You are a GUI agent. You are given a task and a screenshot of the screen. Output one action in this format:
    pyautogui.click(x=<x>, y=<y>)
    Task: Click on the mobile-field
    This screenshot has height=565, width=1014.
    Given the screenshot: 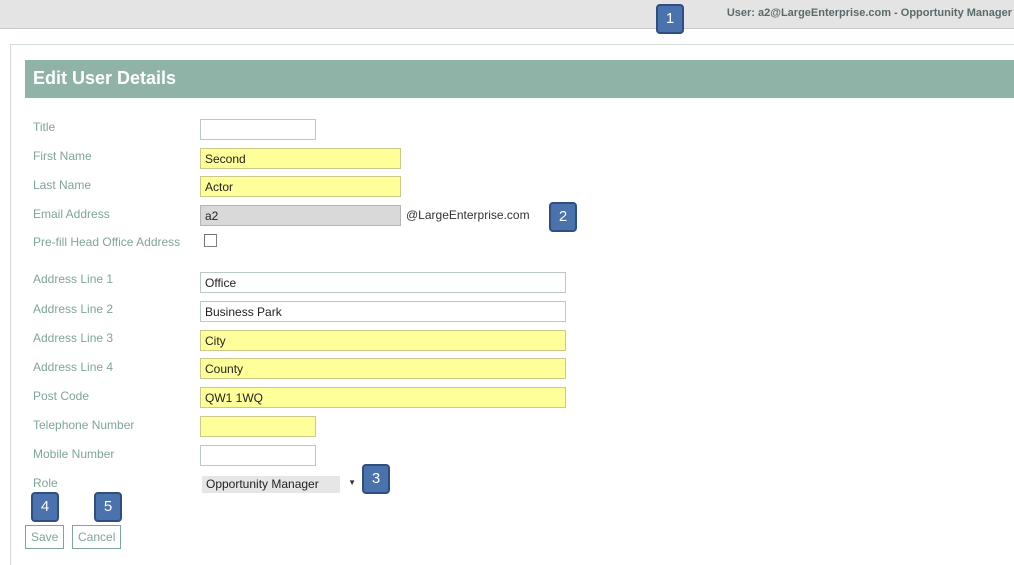 What is the action you would take?
    pyautogui.click(x=258, y=455)
    